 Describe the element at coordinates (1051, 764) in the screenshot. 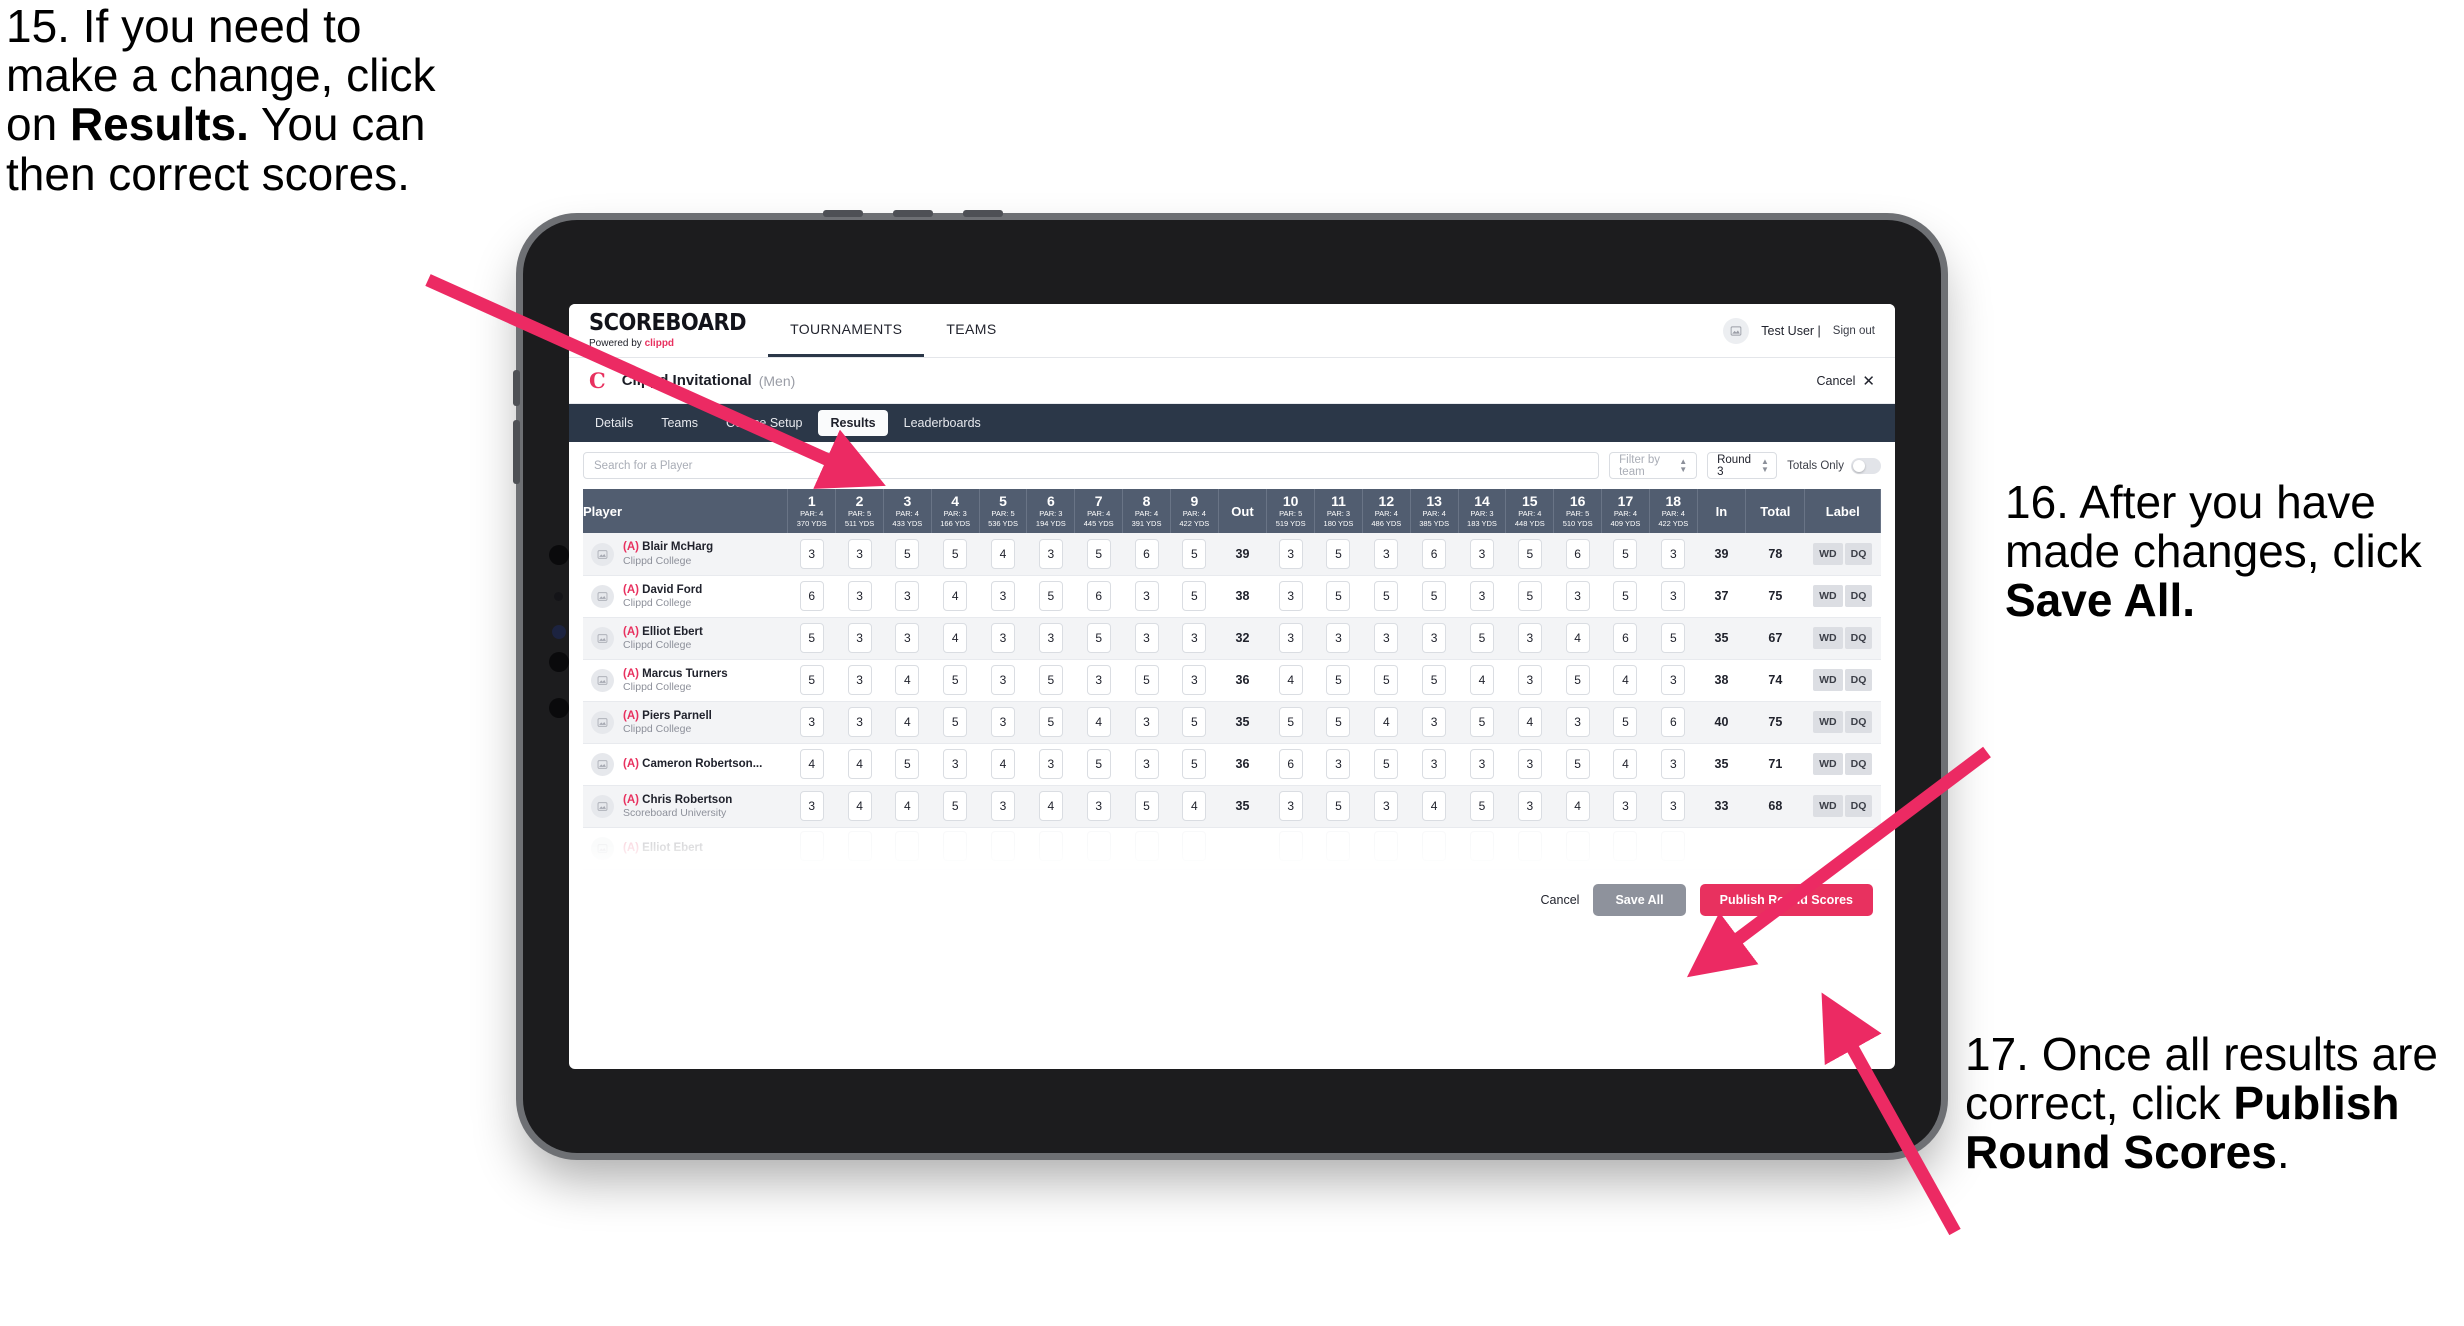

I see `score-cell-hole-6: 3` at that location.